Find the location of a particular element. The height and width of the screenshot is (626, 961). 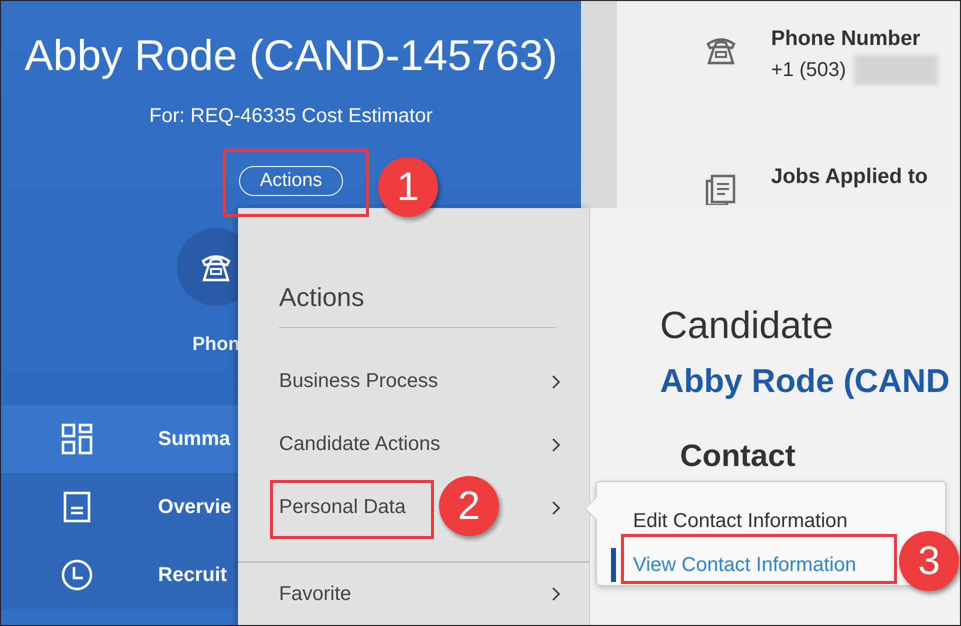

phone-number: +1 (503) is located at coordinates (808, 70).